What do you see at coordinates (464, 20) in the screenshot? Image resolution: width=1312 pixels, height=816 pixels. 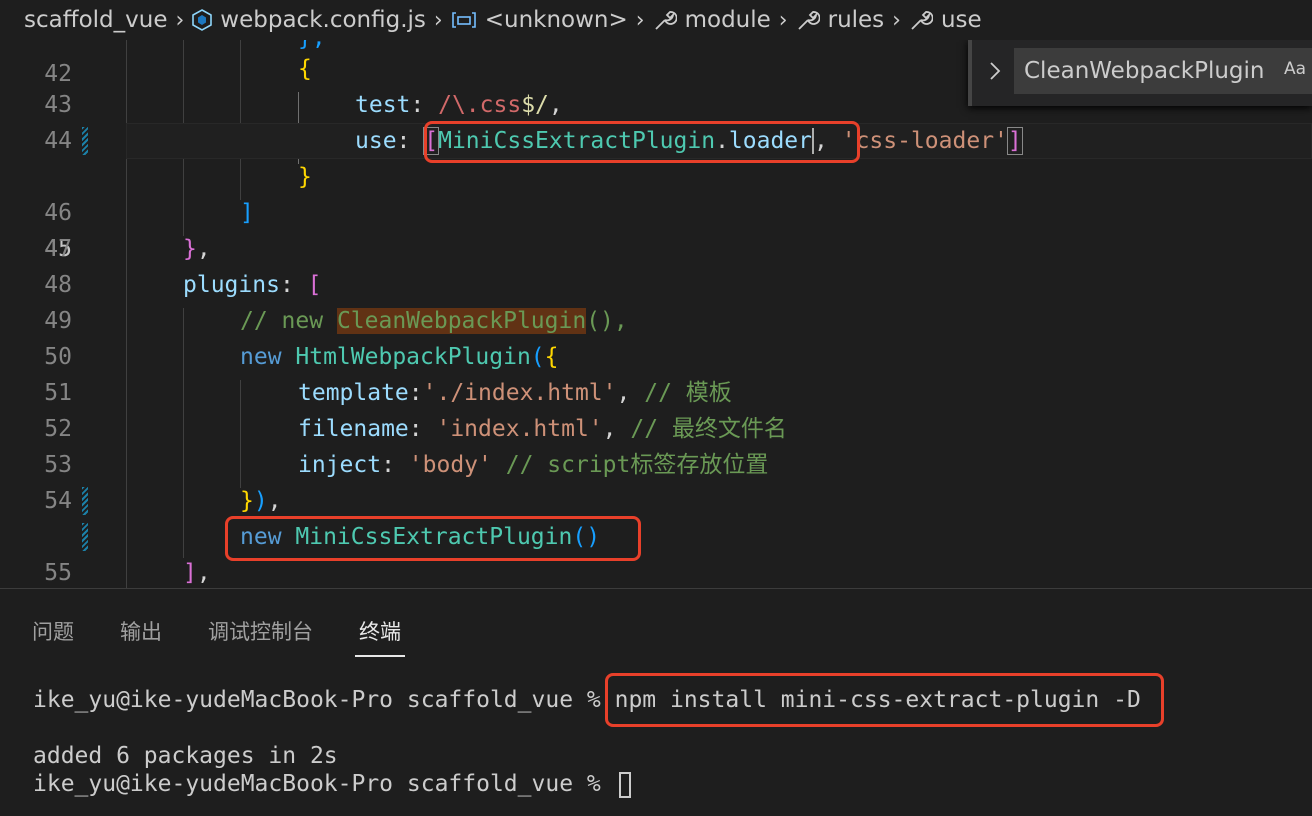 I see `variable-icon` at bounding box center [464, 20].